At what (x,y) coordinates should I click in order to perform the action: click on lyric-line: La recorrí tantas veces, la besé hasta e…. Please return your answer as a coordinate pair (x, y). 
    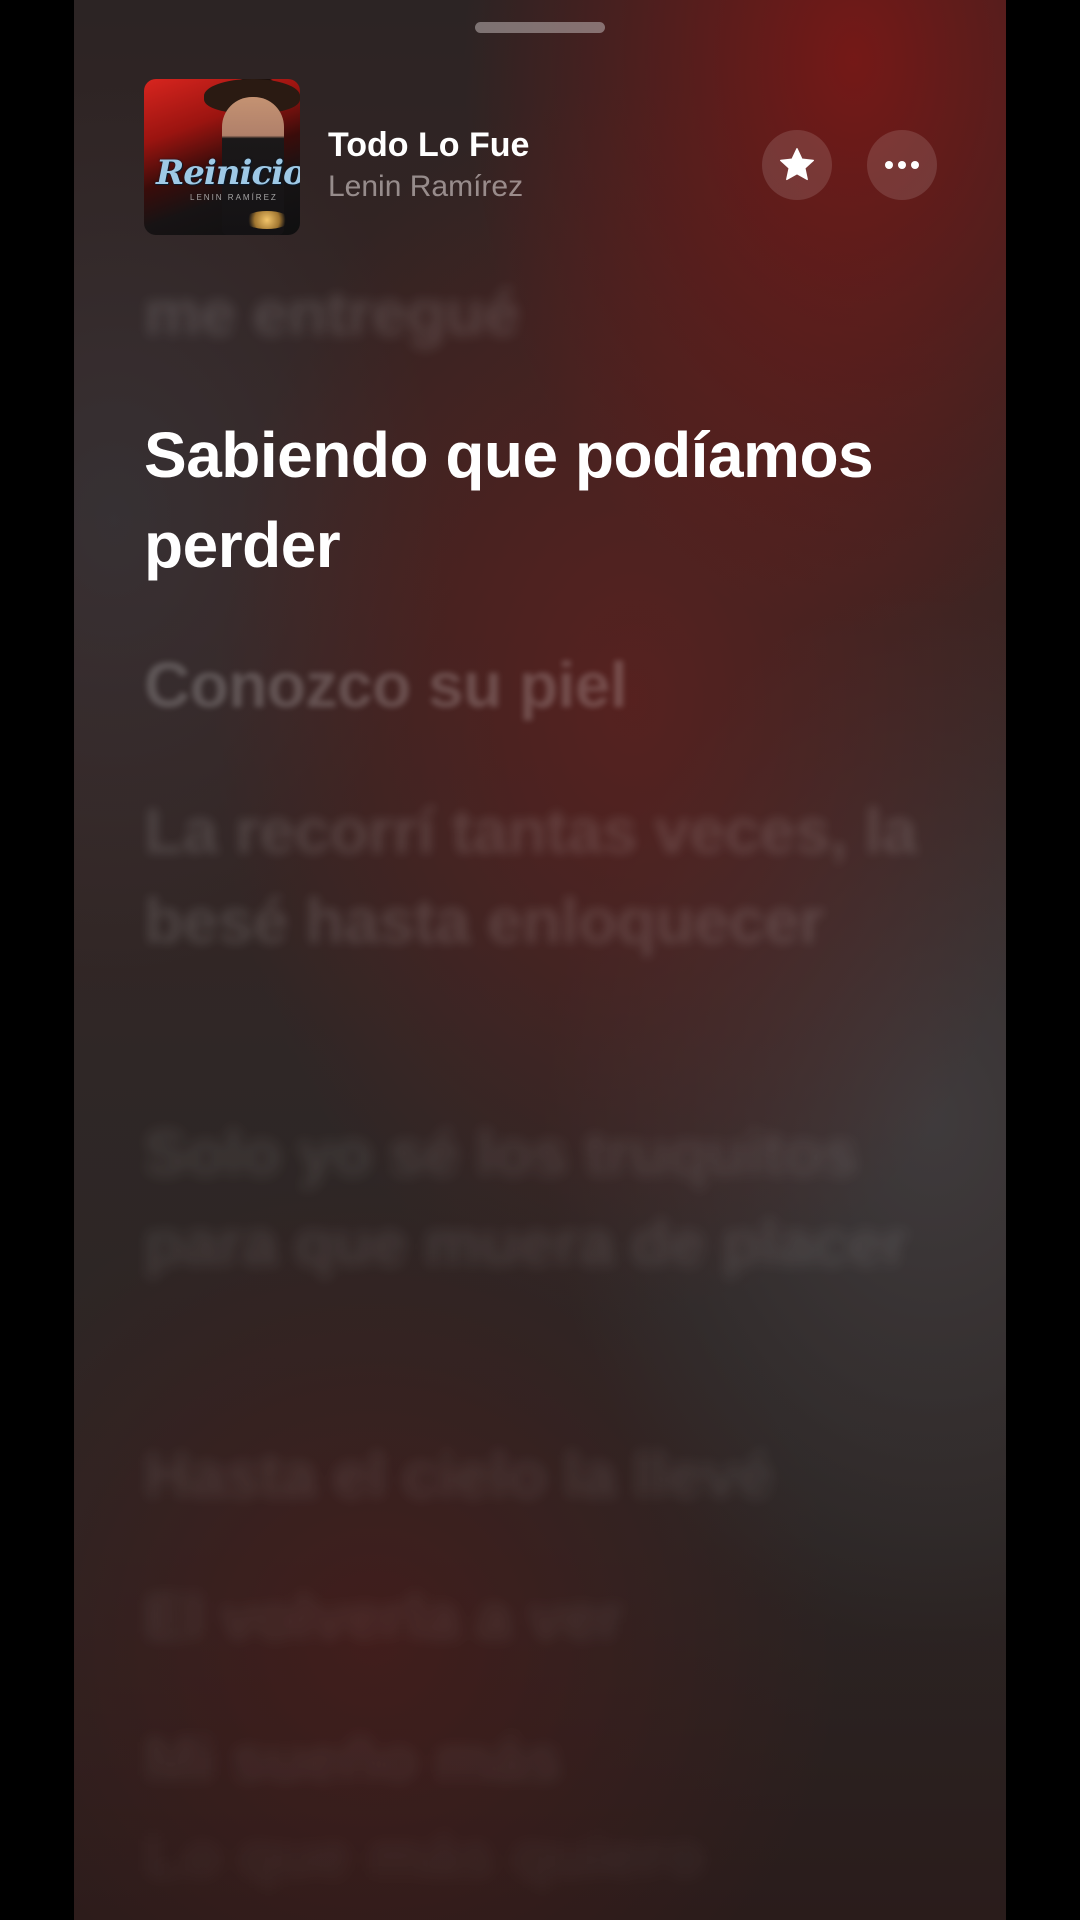
    Looking at the image, I should click on (544, 876).